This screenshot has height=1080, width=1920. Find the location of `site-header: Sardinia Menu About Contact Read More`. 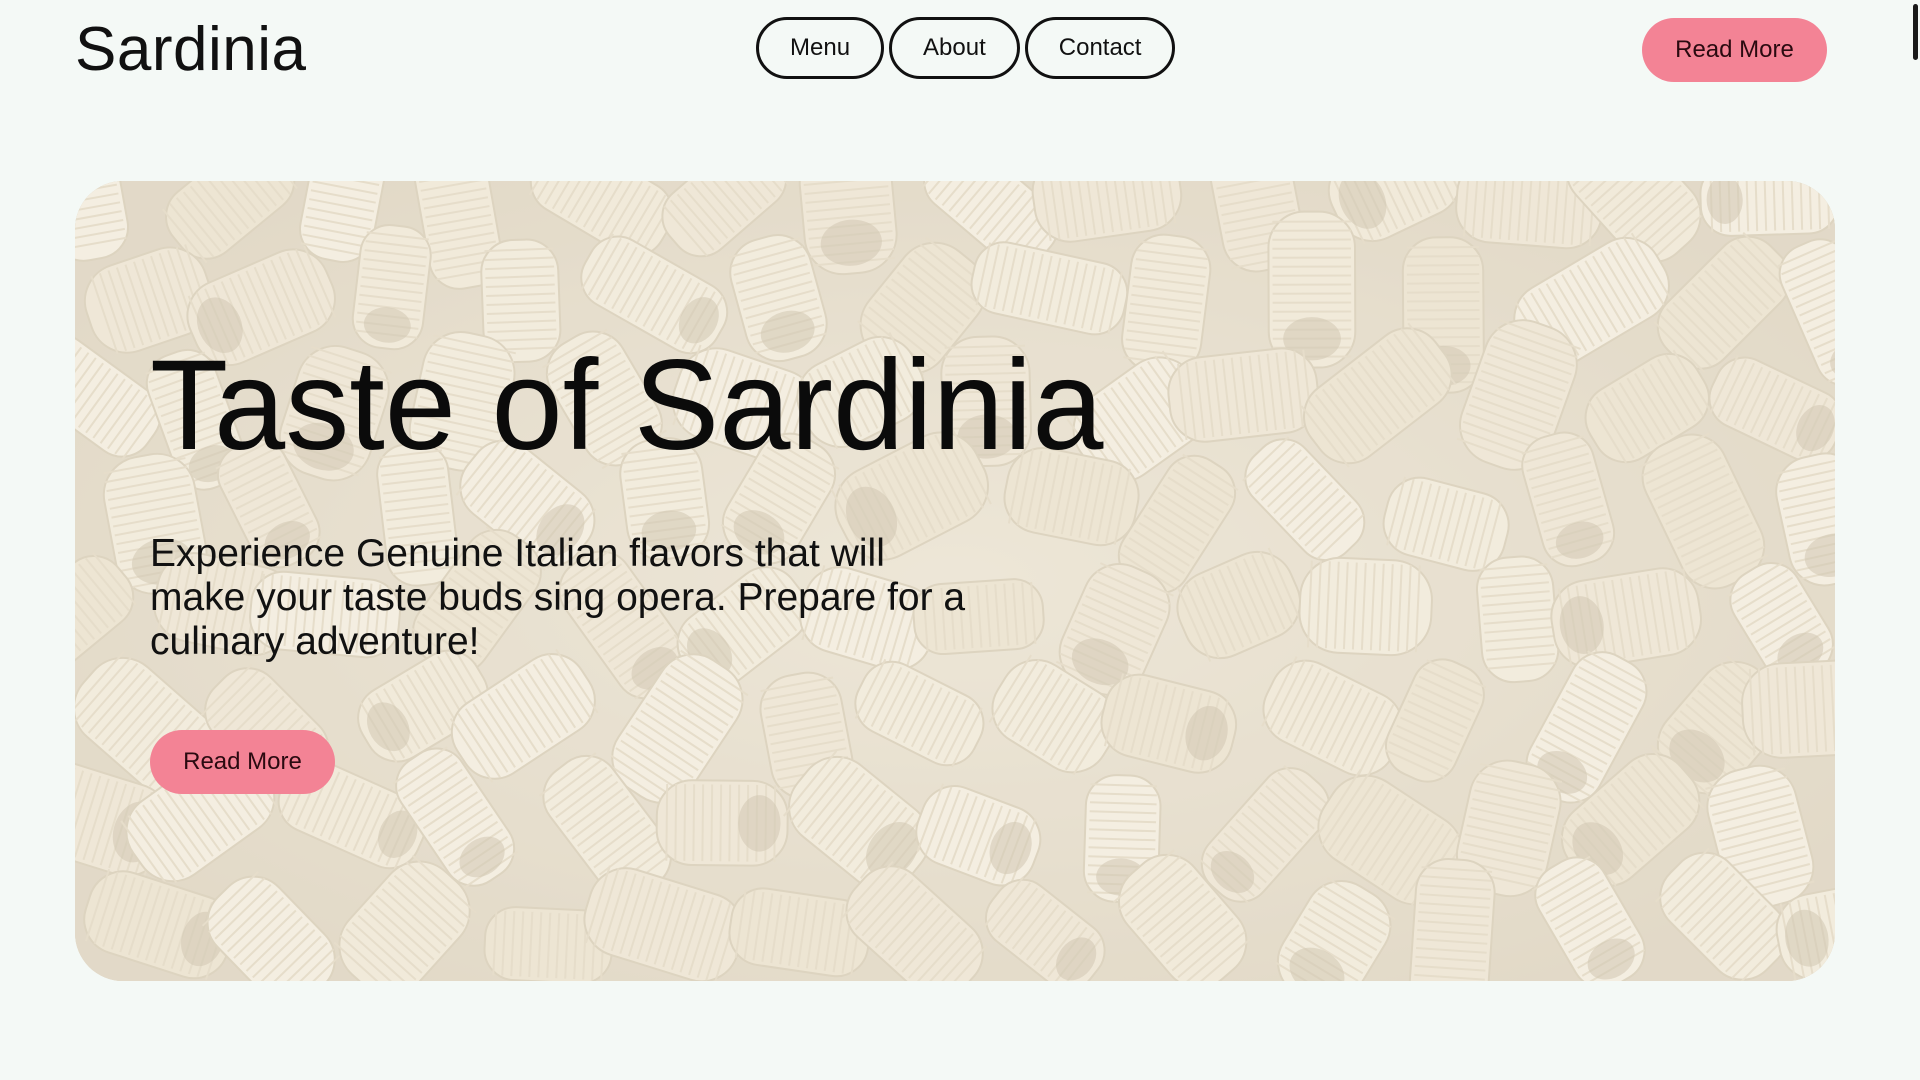

site-header: Sardinia Menu About Contact Read More is located at coordinates (955, 50).